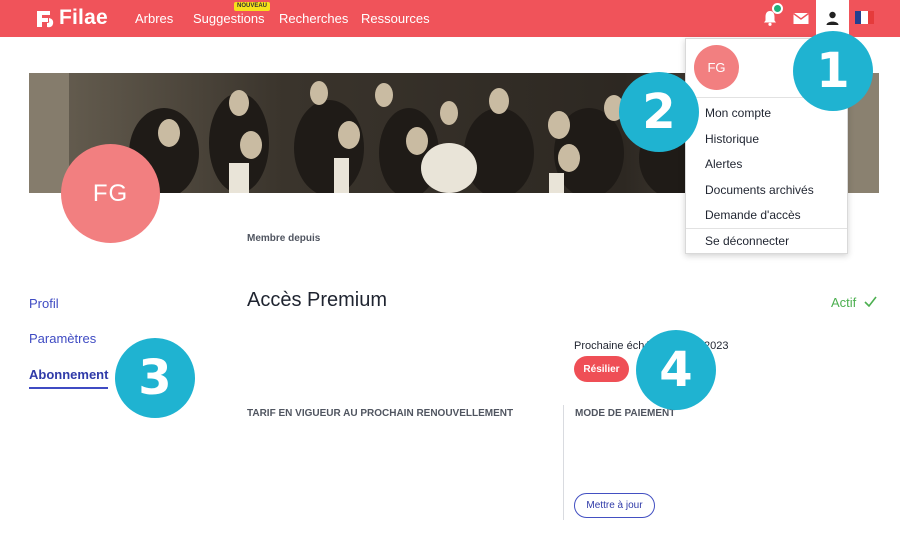 The image size is (900, 540). Describe the element at coordinates (723, 164) in the screenshot. I see `menu-item-alertes: Alertes` at that location.